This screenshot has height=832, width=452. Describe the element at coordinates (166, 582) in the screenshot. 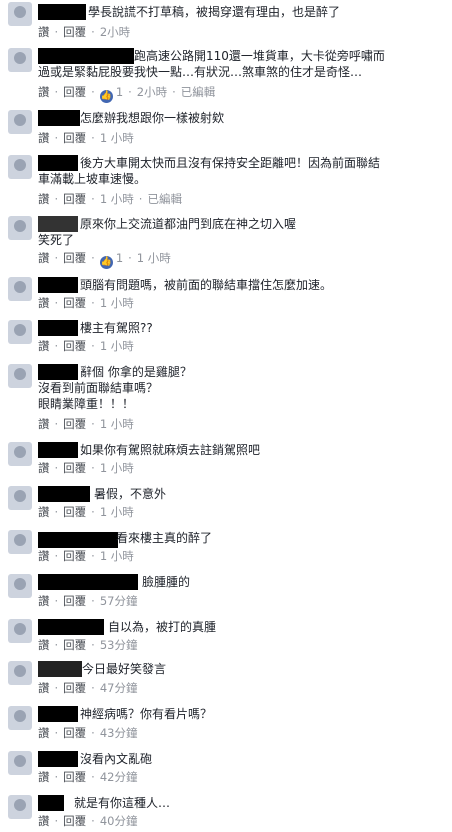

I see `comment-text: 臉腫腫的` at that location.